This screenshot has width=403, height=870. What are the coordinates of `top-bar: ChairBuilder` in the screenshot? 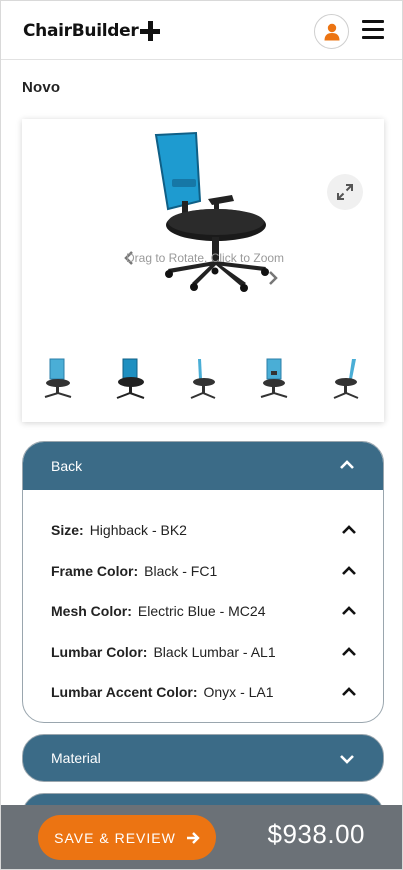 It's located at (201, 30).